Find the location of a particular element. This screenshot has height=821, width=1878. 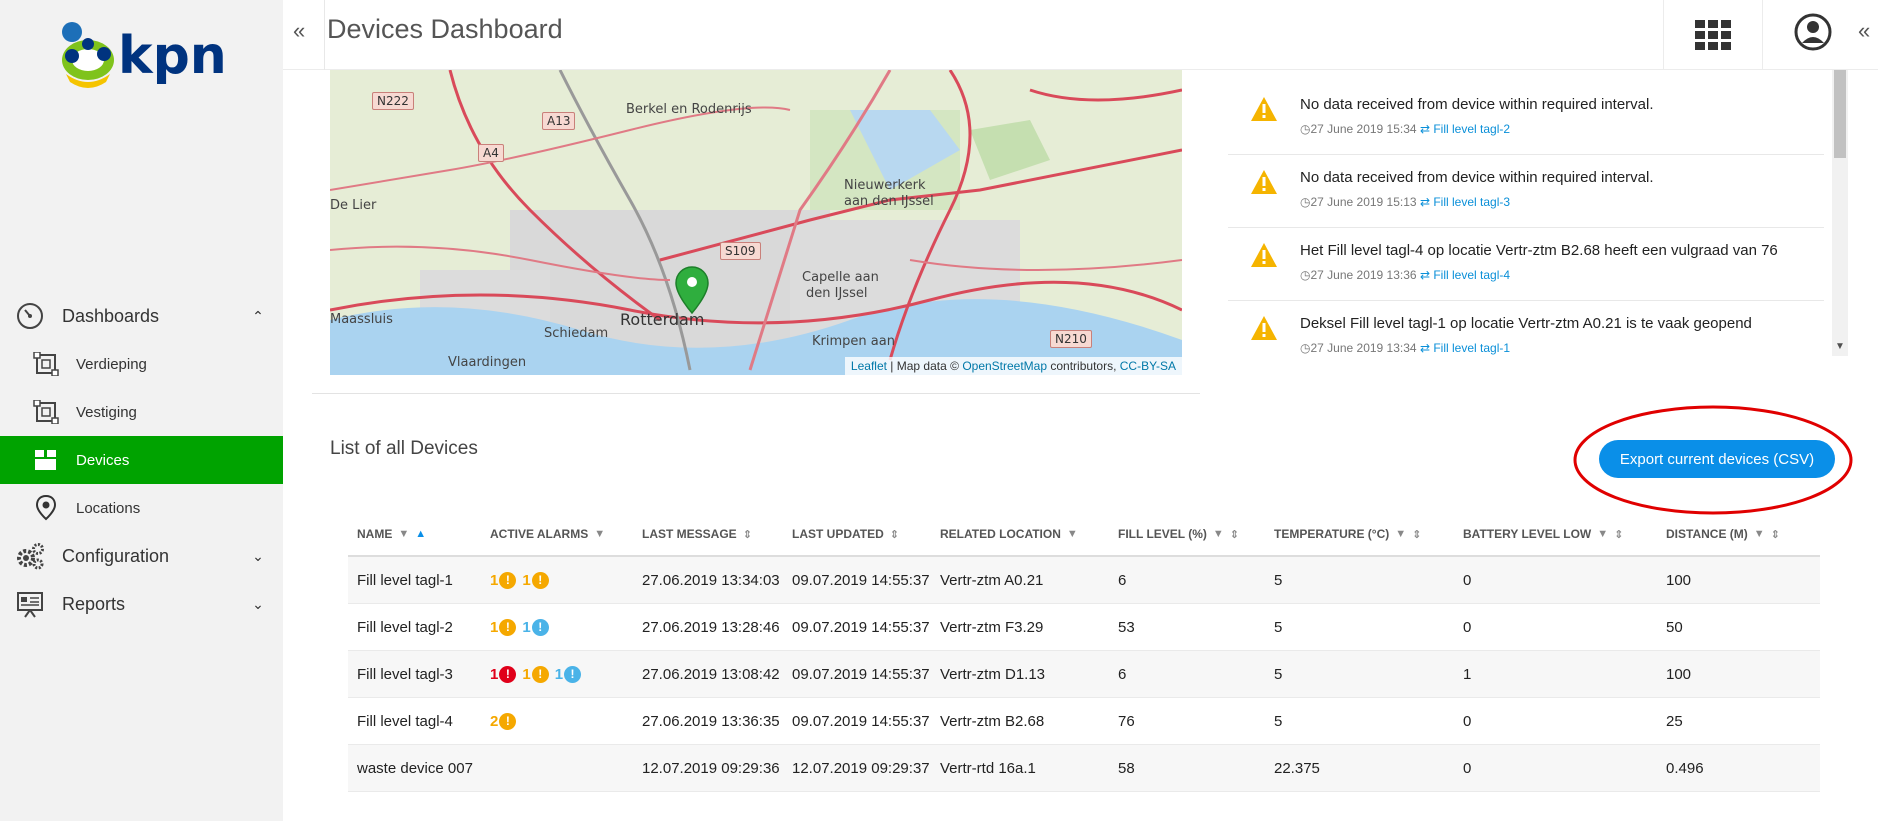

map-label: Maassluis is located at coordinates (361, 319).